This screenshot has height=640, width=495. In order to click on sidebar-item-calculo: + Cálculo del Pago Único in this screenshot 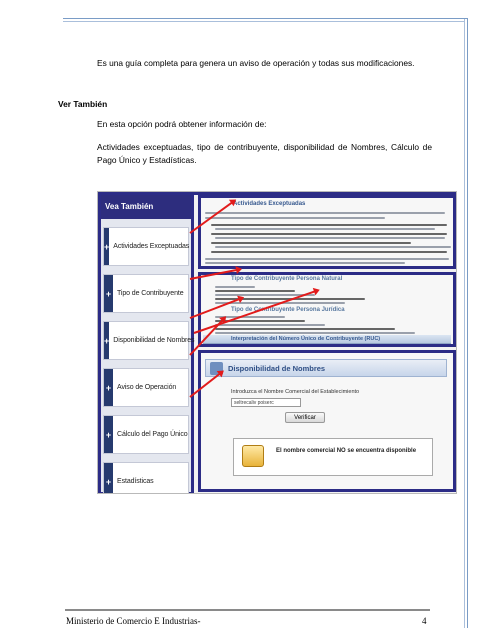, I will do `click(146, 434)`.